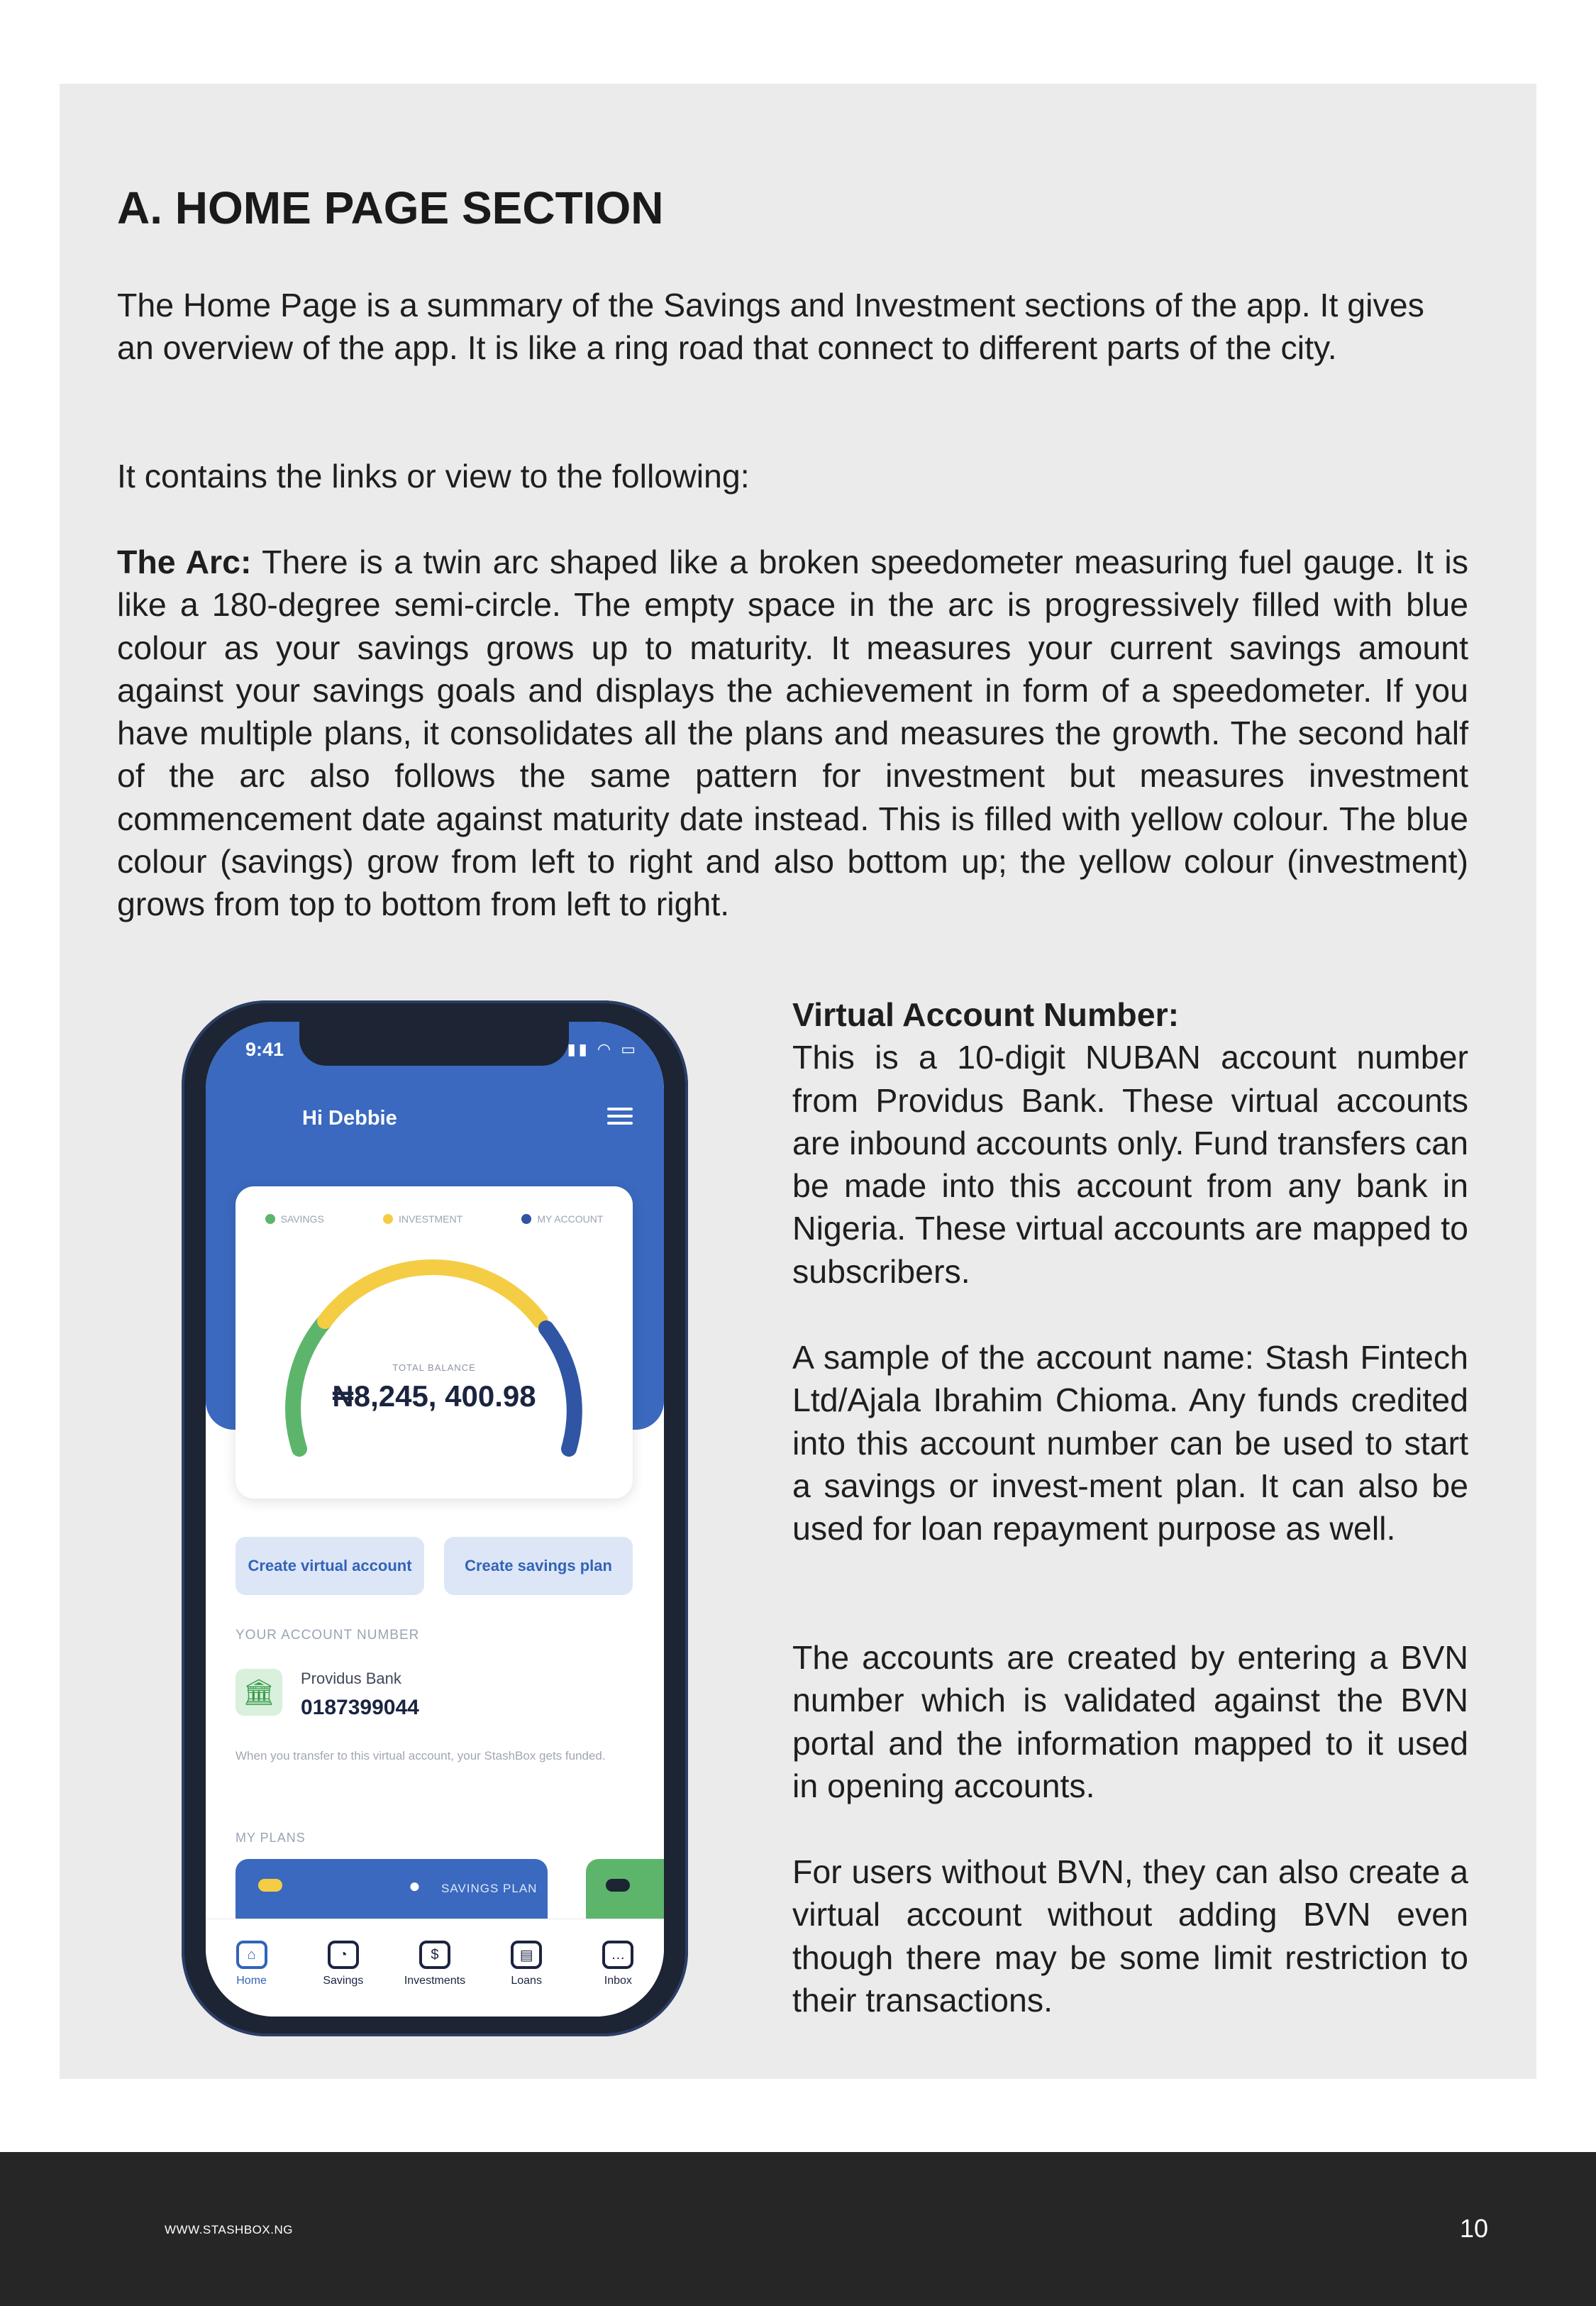 The image size is (1596, 2306). I want to click on virtual-account-heading: Virtual Account Number:, so click(986, 1014).